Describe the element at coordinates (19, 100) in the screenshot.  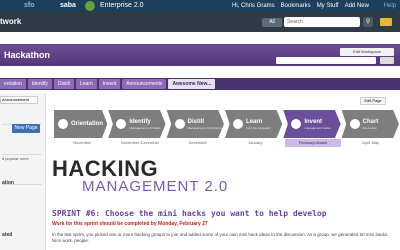
I see `announcement-button: Announcement` at that location.